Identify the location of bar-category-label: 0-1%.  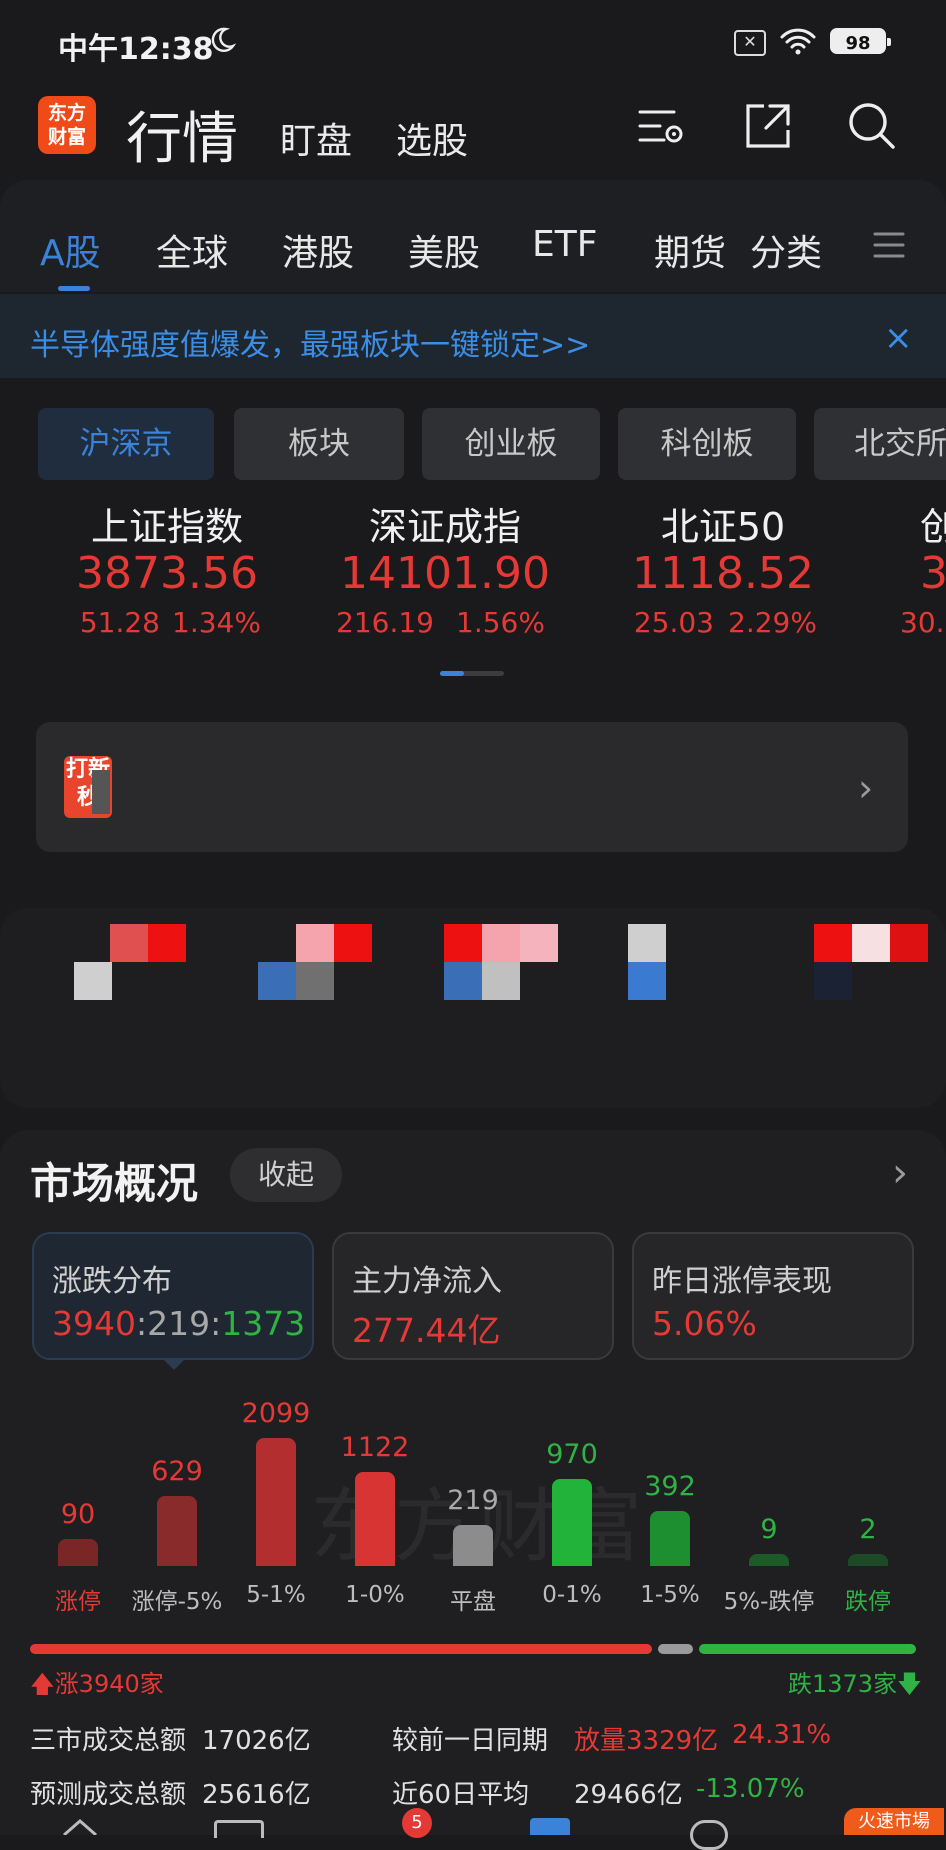
(572, 1595).